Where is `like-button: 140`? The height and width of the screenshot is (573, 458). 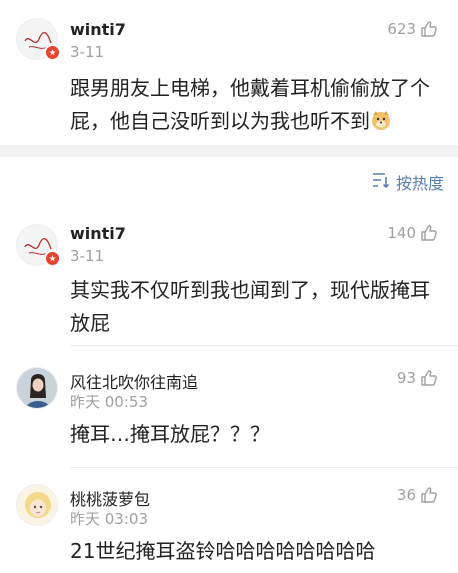 like-button: 140 is located at coordinates (412, 233).